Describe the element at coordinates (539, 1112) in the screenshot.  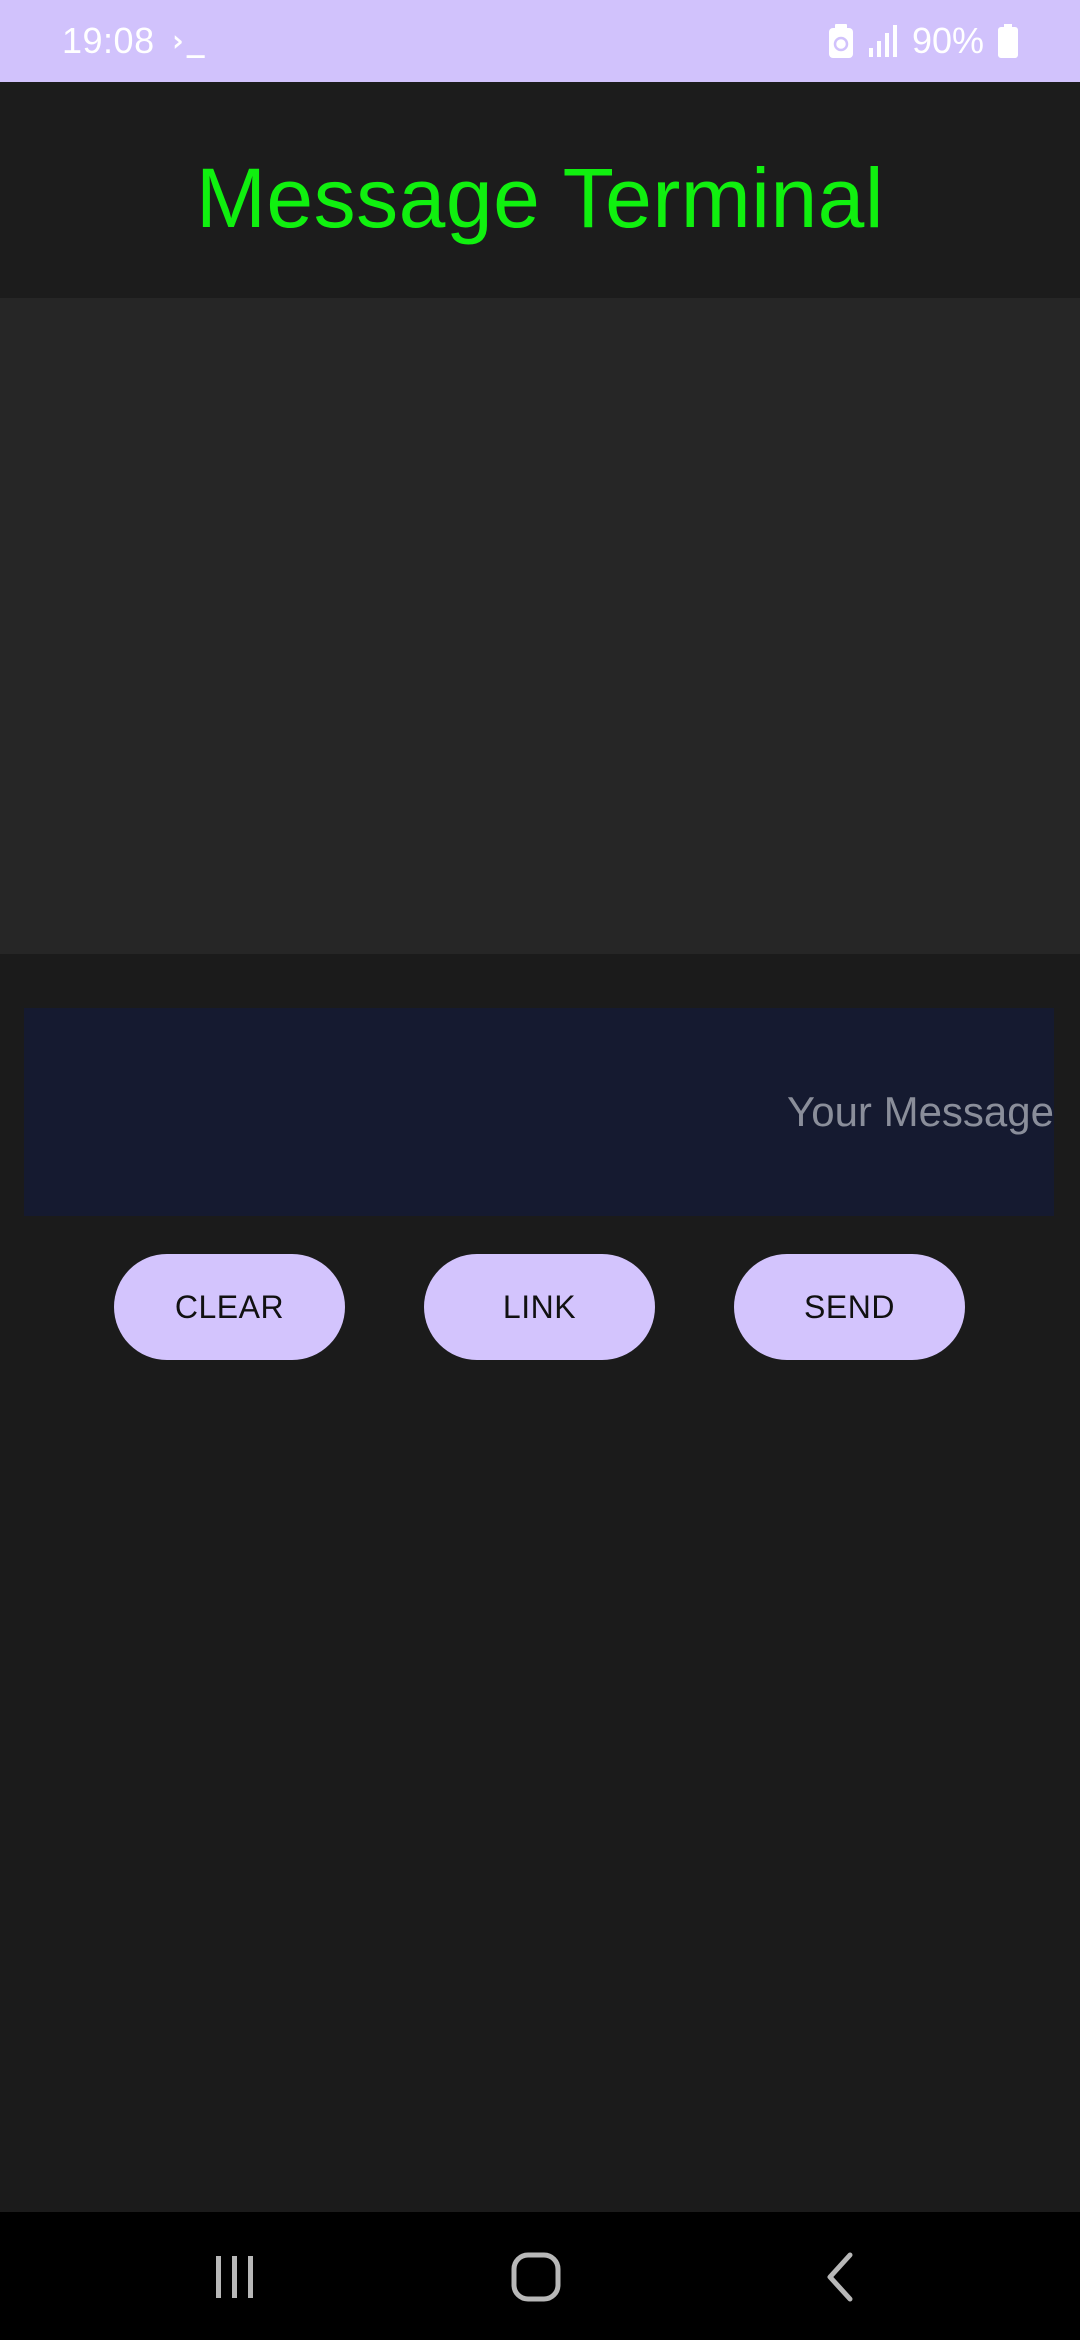
I see `message-input` at that location.